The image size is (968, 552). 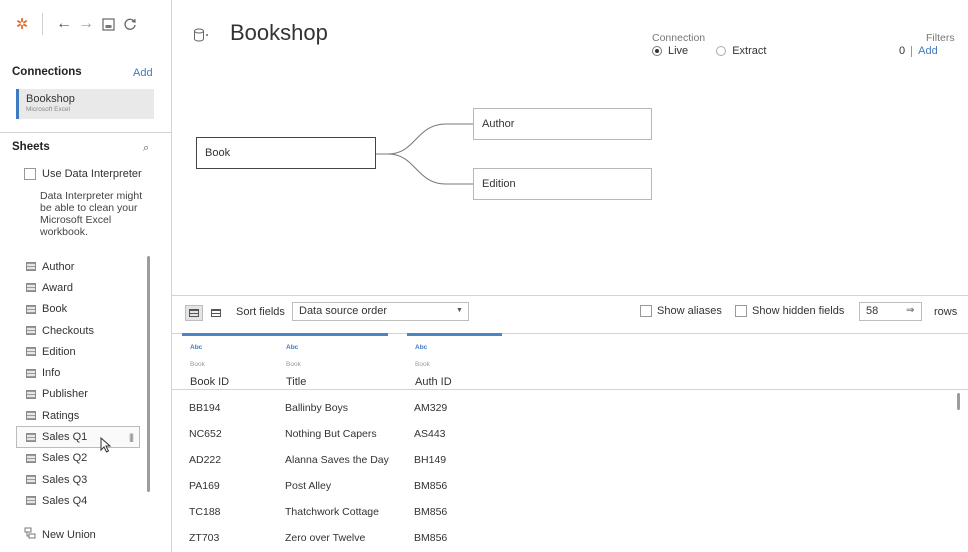 I want to click on cell-book-id: TC188, so click(x=205, y=512).